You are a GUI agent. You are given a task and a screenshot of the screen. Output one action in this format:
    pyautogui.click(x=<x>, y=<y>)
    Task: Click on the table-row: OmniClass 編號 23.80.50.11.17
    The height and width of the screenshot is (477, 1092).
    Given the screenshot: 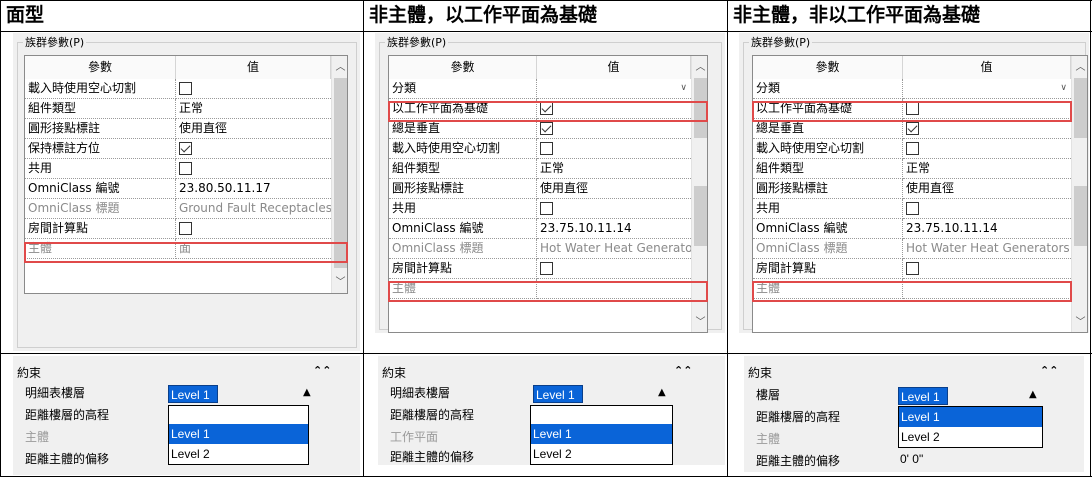 What is the action you would take?
    pyautogui.click(x=178, y=189)
    